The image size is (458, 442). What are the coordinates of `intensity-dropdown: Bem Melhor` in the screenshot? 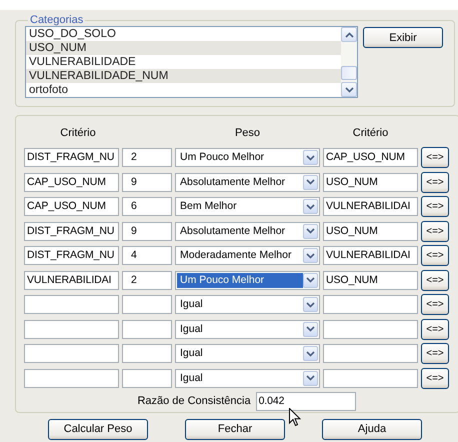 It's located at (247, 206).